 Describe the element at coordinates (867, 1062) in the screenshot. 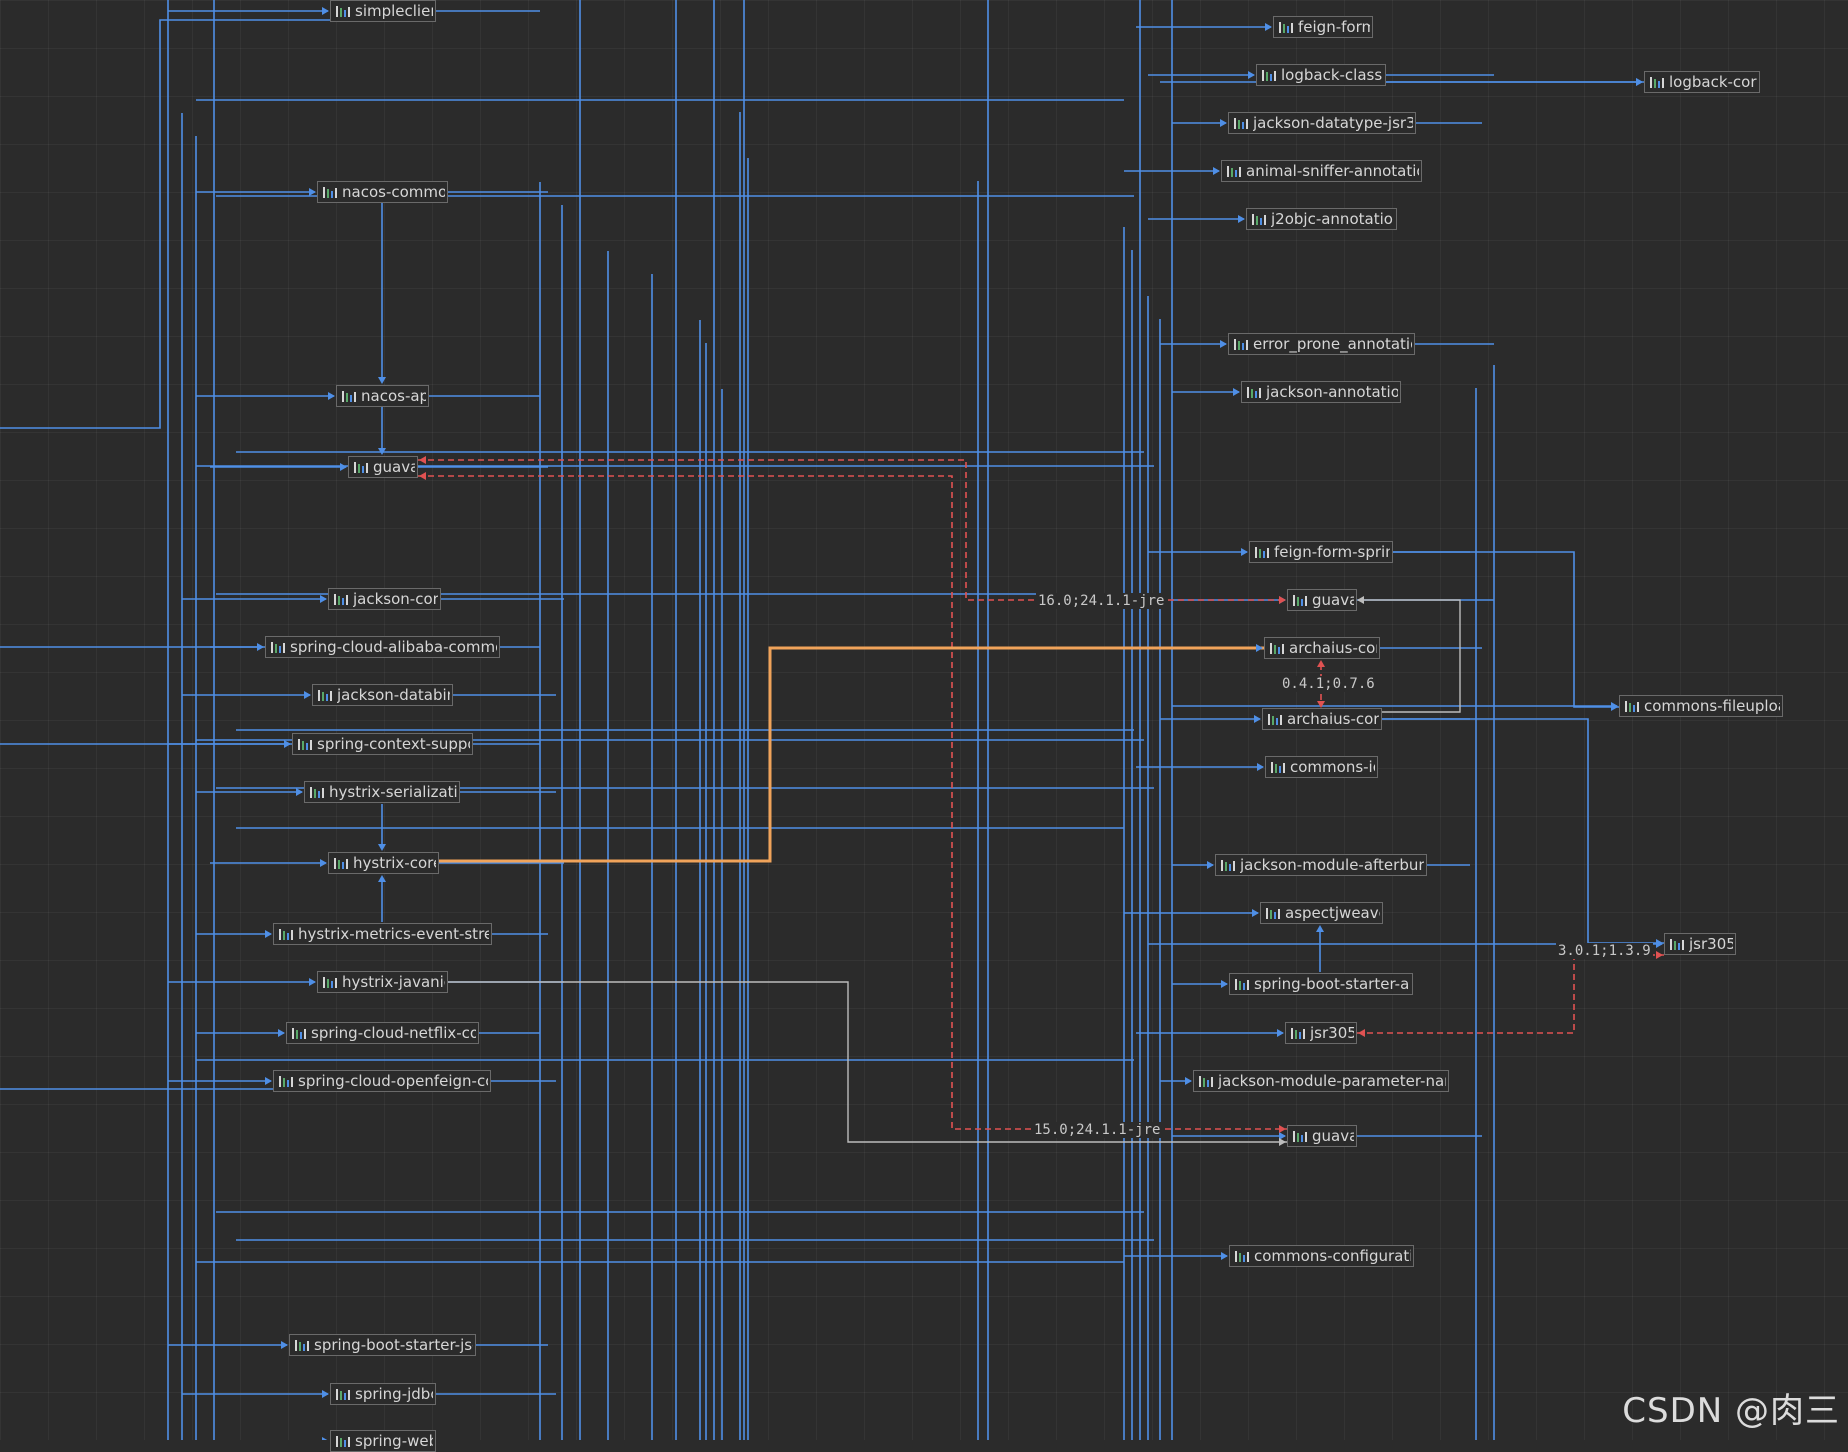

I see `neutral-edge` at that location.